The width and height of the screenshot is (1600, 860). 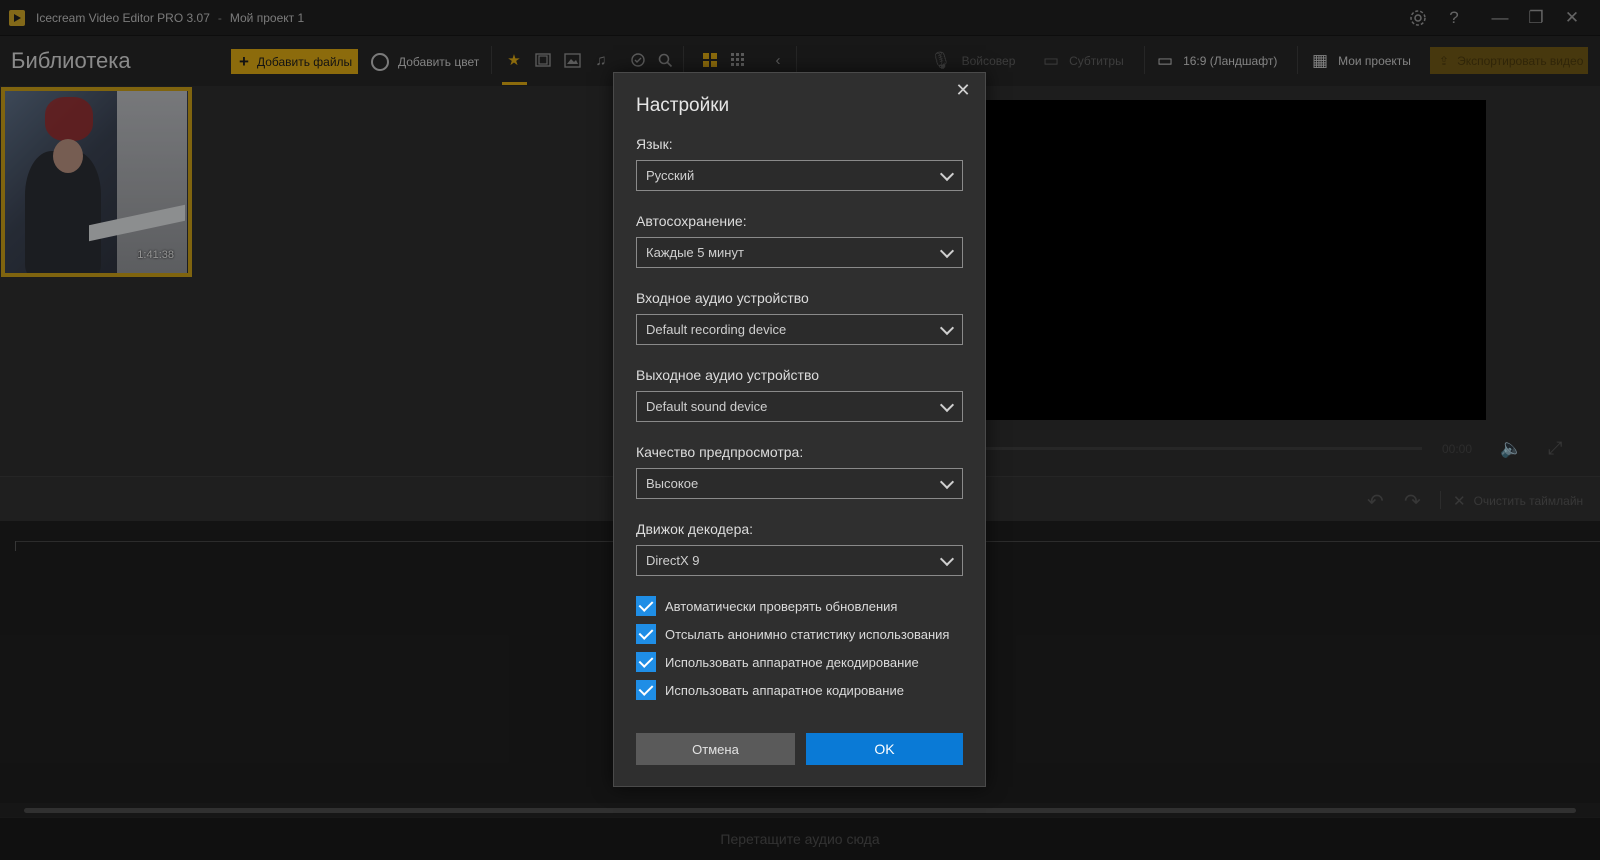 What do you see at coordinates (695, 529) in the screenshot?
I see `decoder-engine-label: Движок декодера:` at bounding box center [695, 529].